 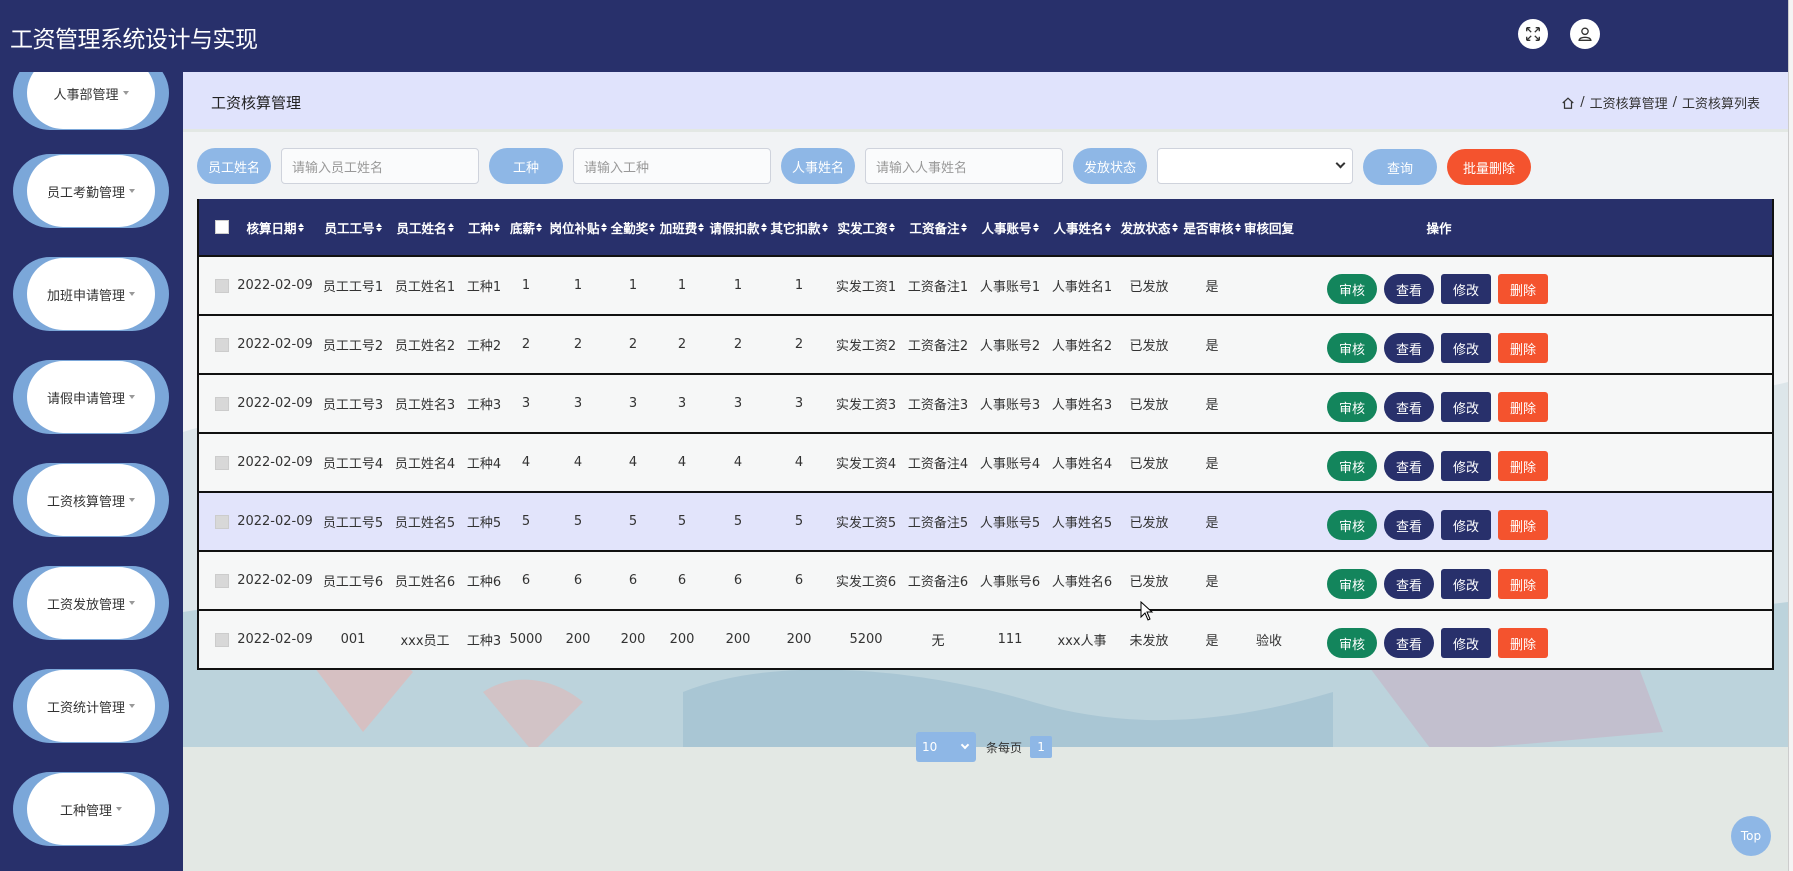 What do you see at coordinates (799, 227) in the screenshot?
I see `column-header-other-deduction: 其它扣款` at bounding box center [799, 227].